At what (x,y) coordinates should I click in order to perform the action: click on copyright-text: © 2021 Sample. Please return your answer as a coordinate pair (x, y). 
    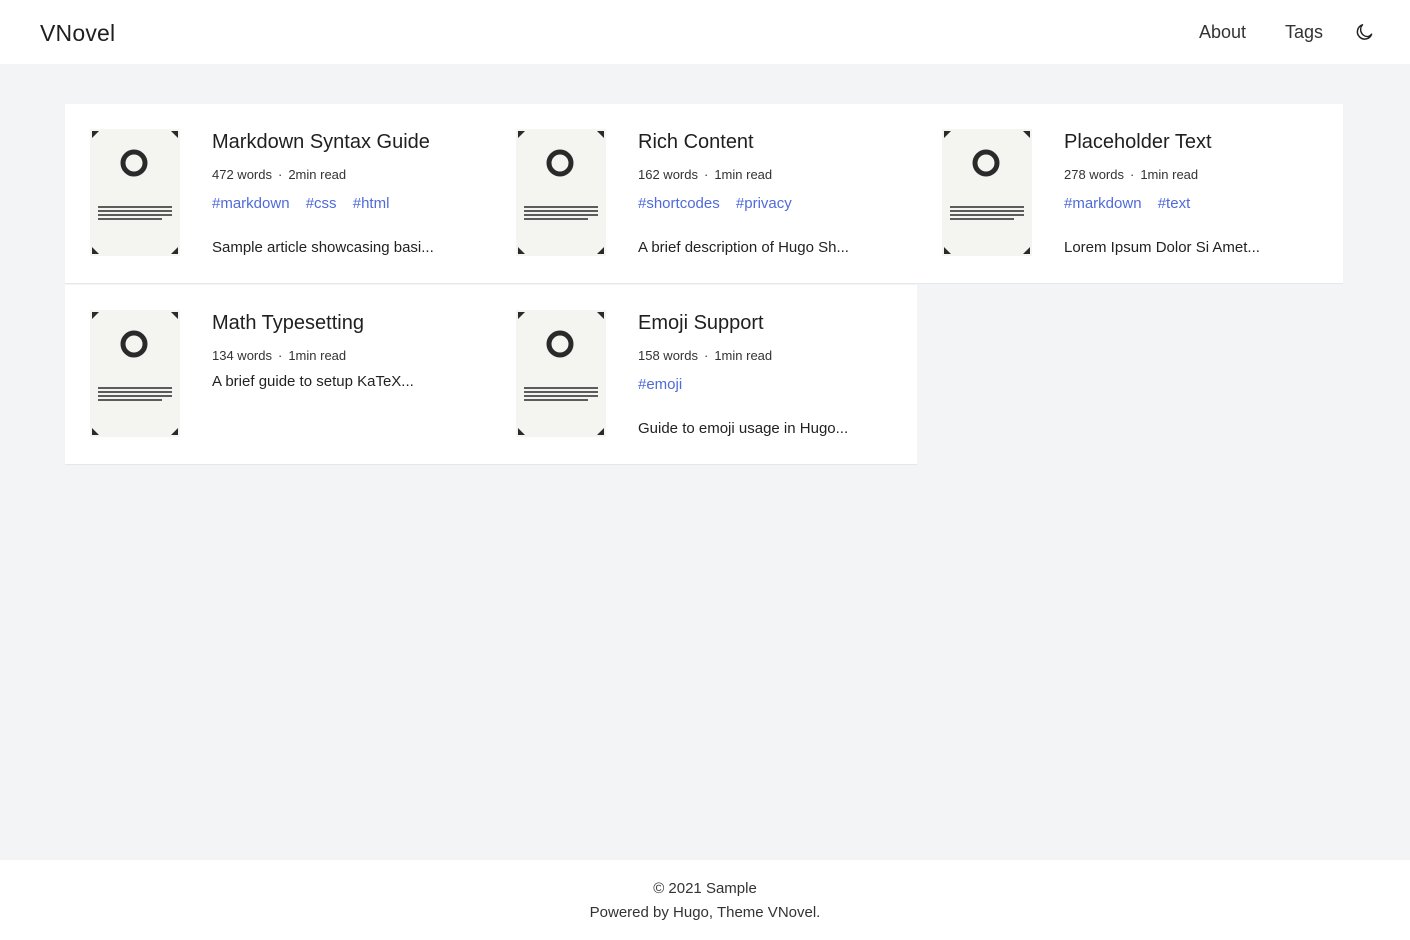
    Looking at the image, I should click on (705, 888).